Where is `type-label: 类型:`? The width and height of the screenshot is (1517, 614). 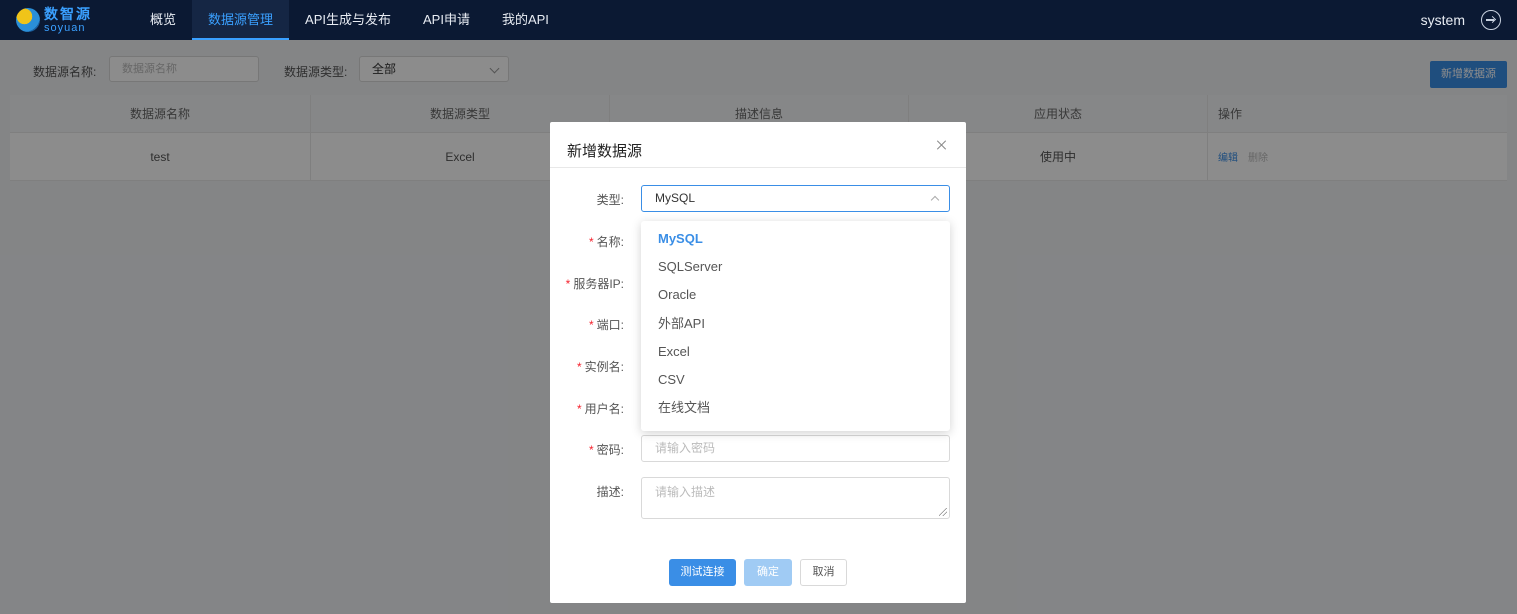 type-label: 类型: is located at coordinates (610, 200).